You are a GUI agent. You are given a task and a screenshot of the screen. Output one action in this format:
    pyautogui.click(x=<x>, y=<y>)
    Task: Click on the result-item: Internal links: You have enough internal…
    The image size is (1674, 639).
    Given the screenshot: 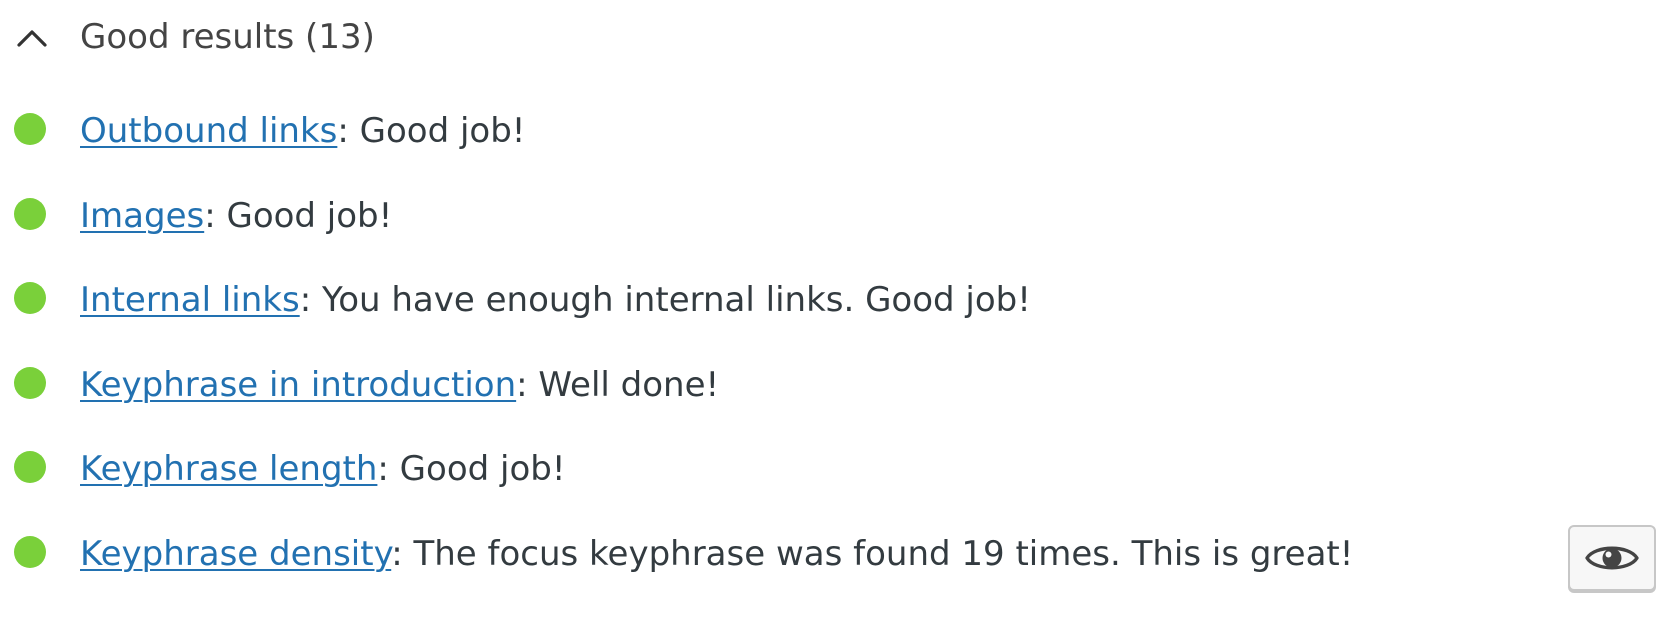 What is the action you would take?
    pyautogui.click(x=837, y=306)
    